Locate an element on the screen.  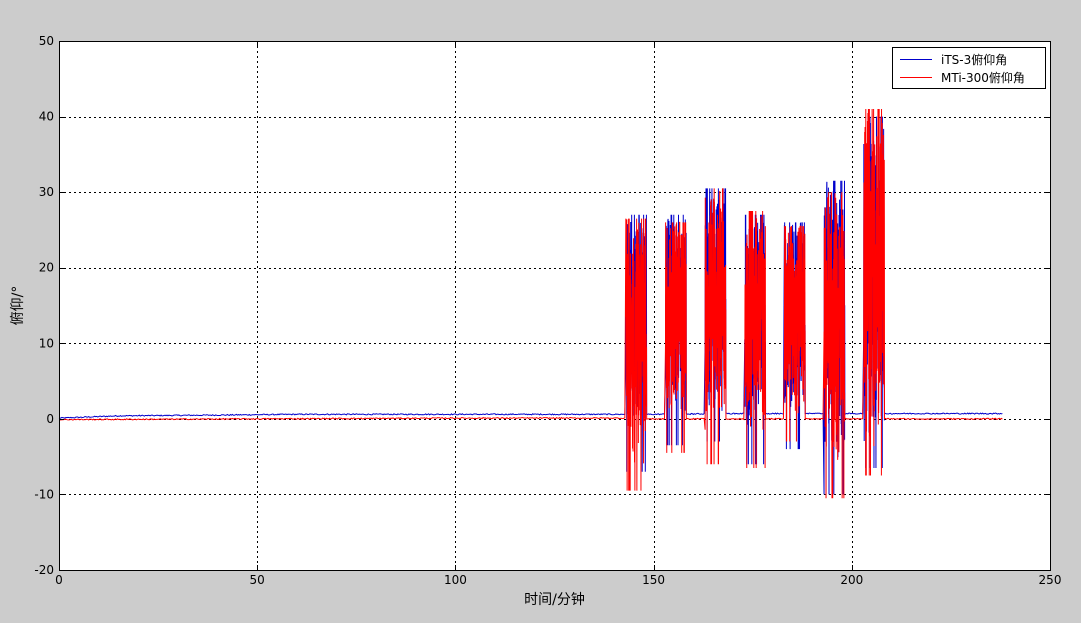
x-axis-label: 时间/分钟 is located at coordinates (554, 599).